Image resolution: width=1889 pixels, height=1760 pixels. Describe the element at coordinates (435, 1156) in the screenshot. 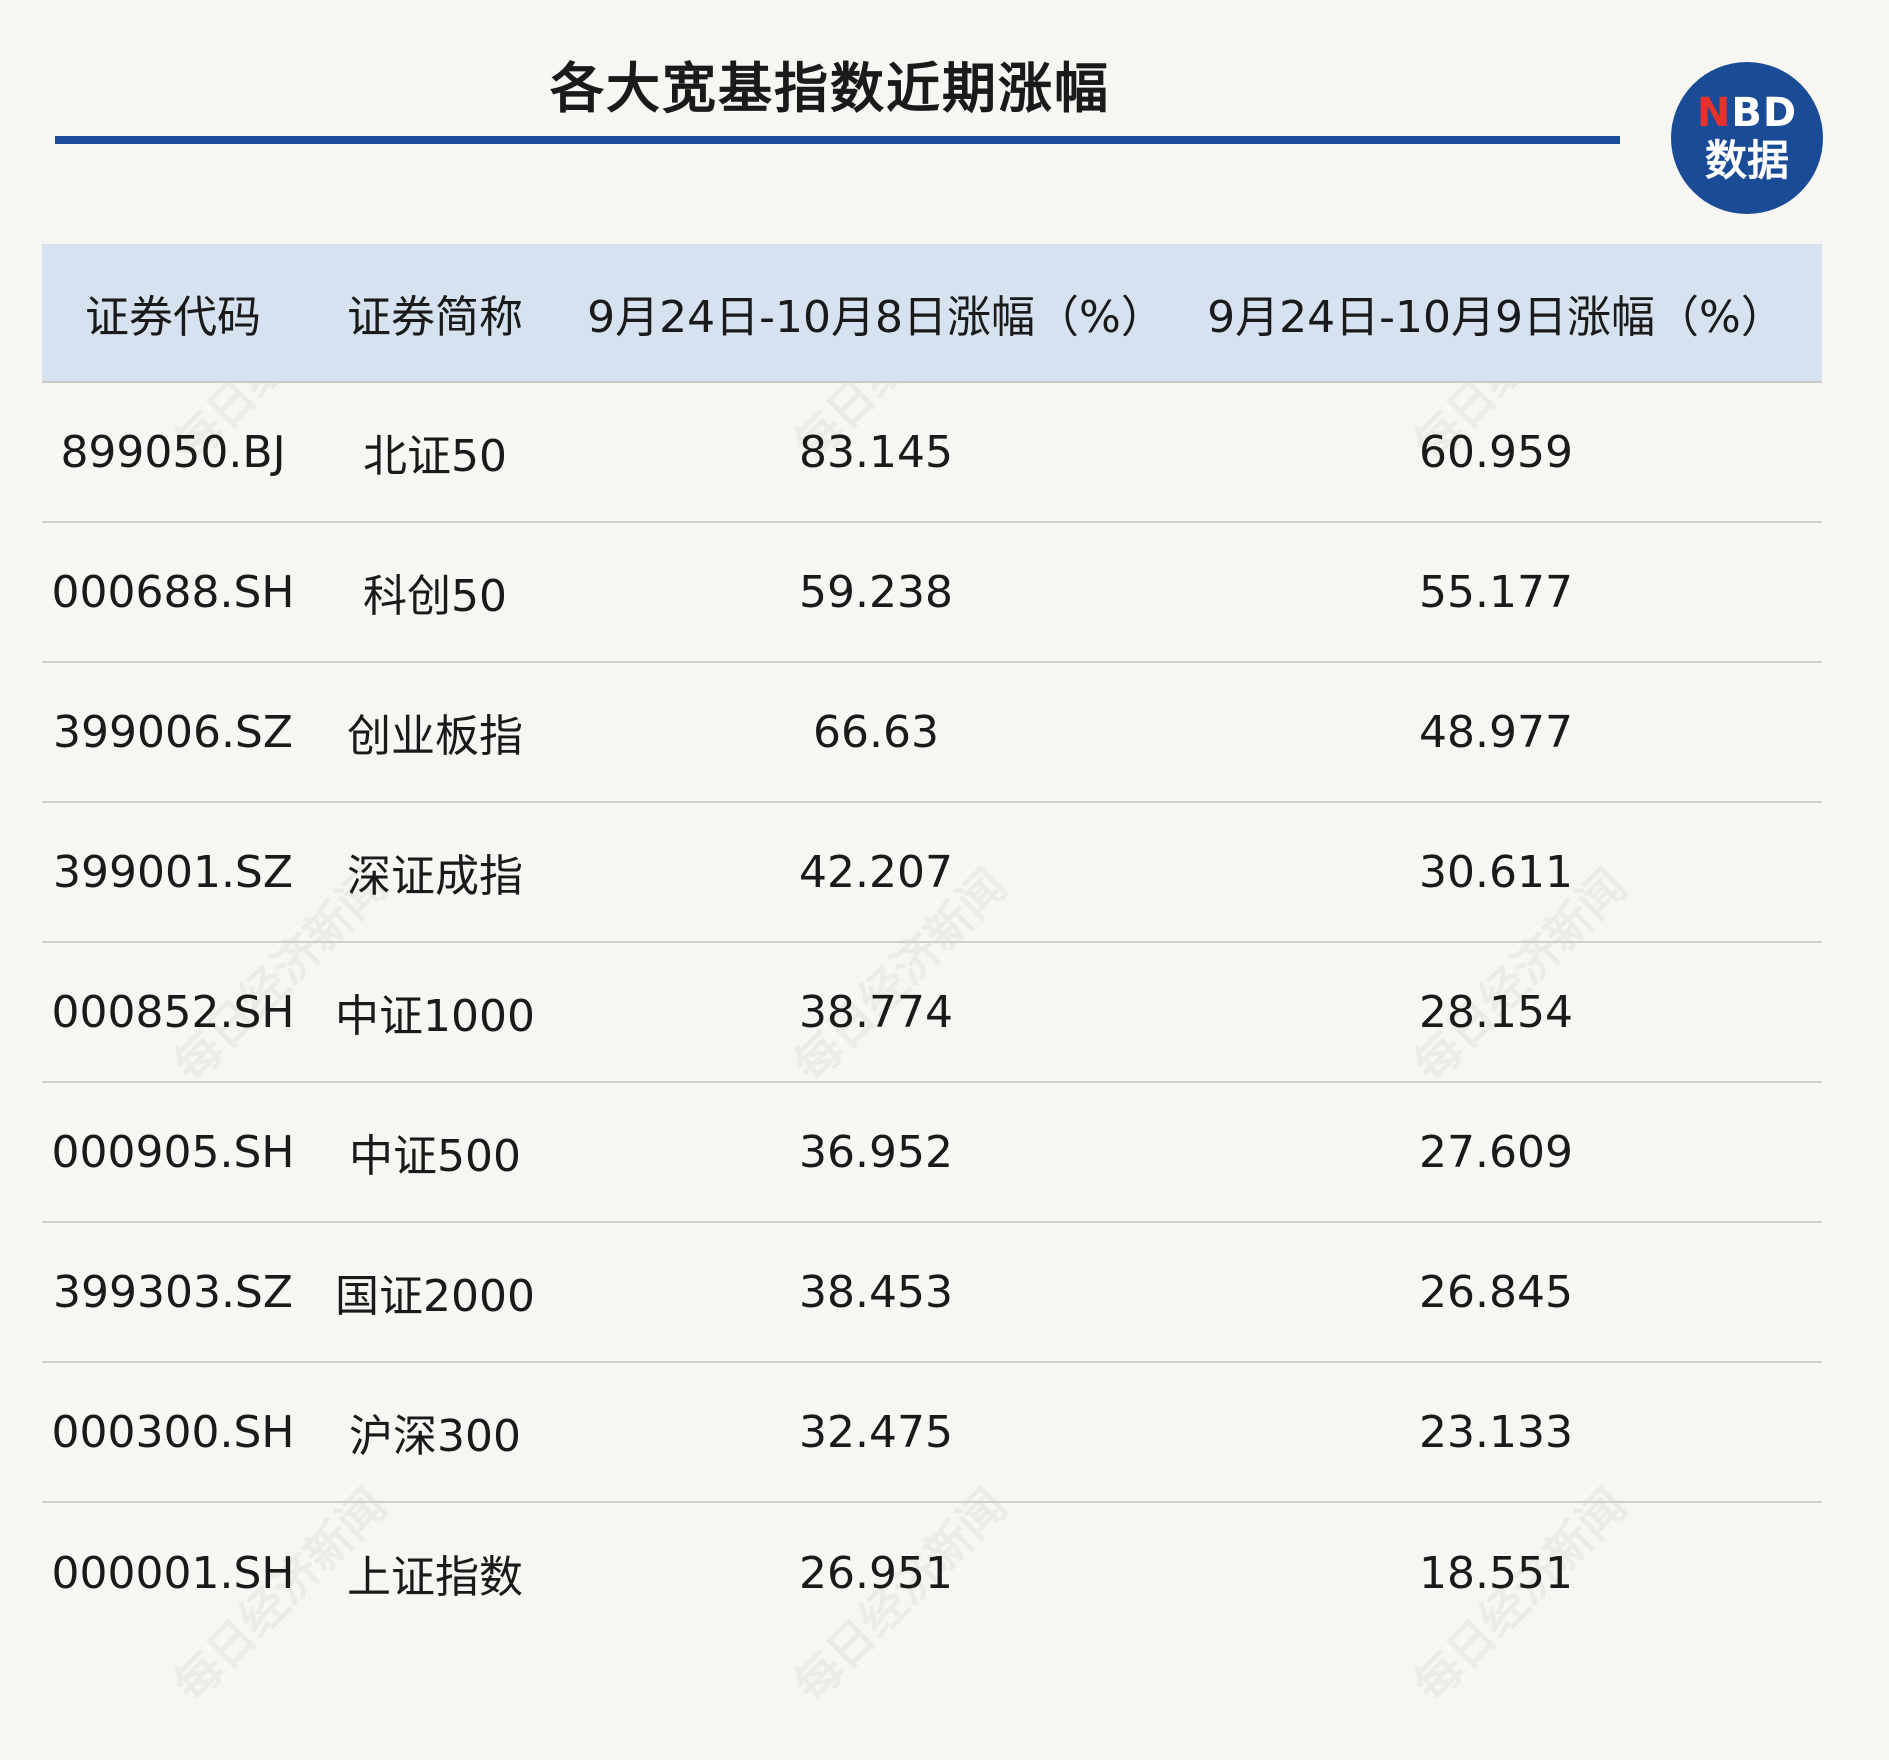

I see `cell-name: 中证500` at that location.